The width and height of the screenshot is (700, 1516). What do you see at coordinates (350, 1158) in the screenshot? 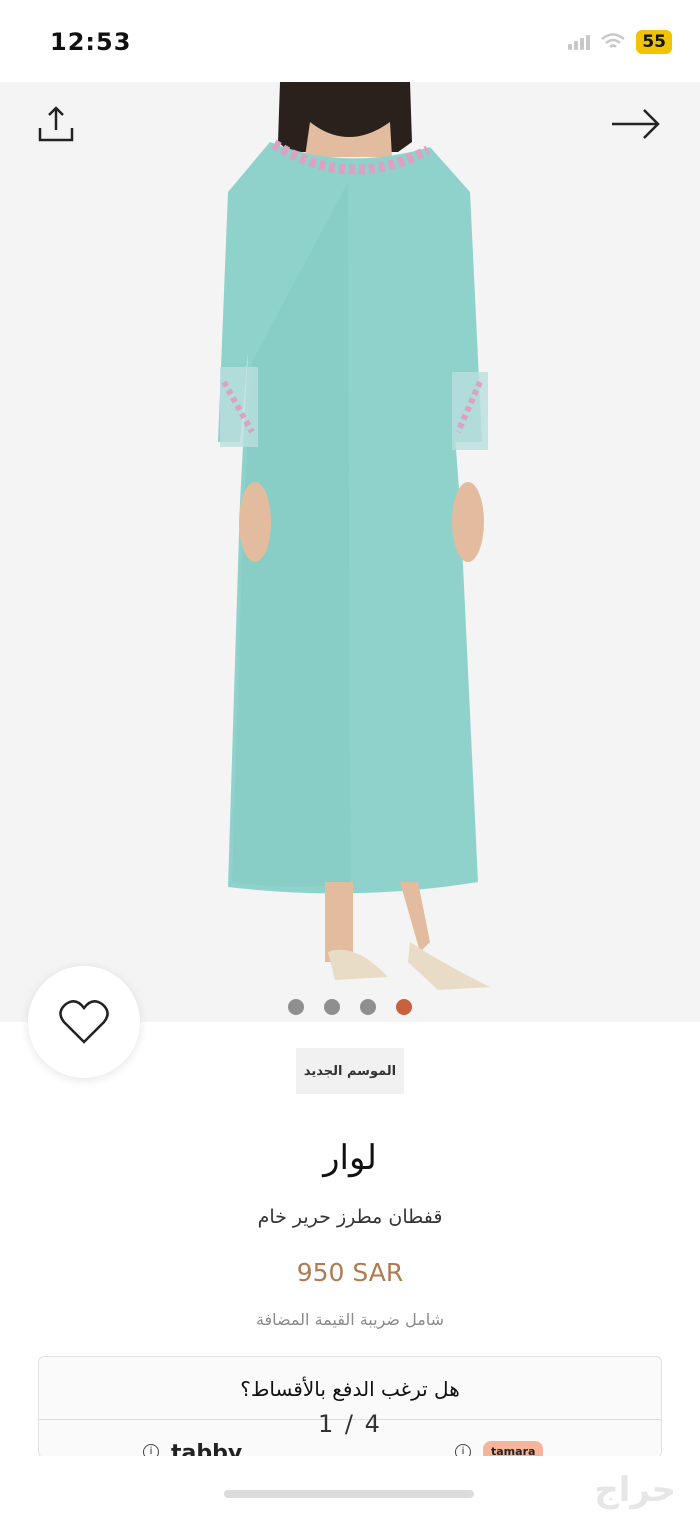
I see `brand-name: لوار` at bounding box center [350, 1158].